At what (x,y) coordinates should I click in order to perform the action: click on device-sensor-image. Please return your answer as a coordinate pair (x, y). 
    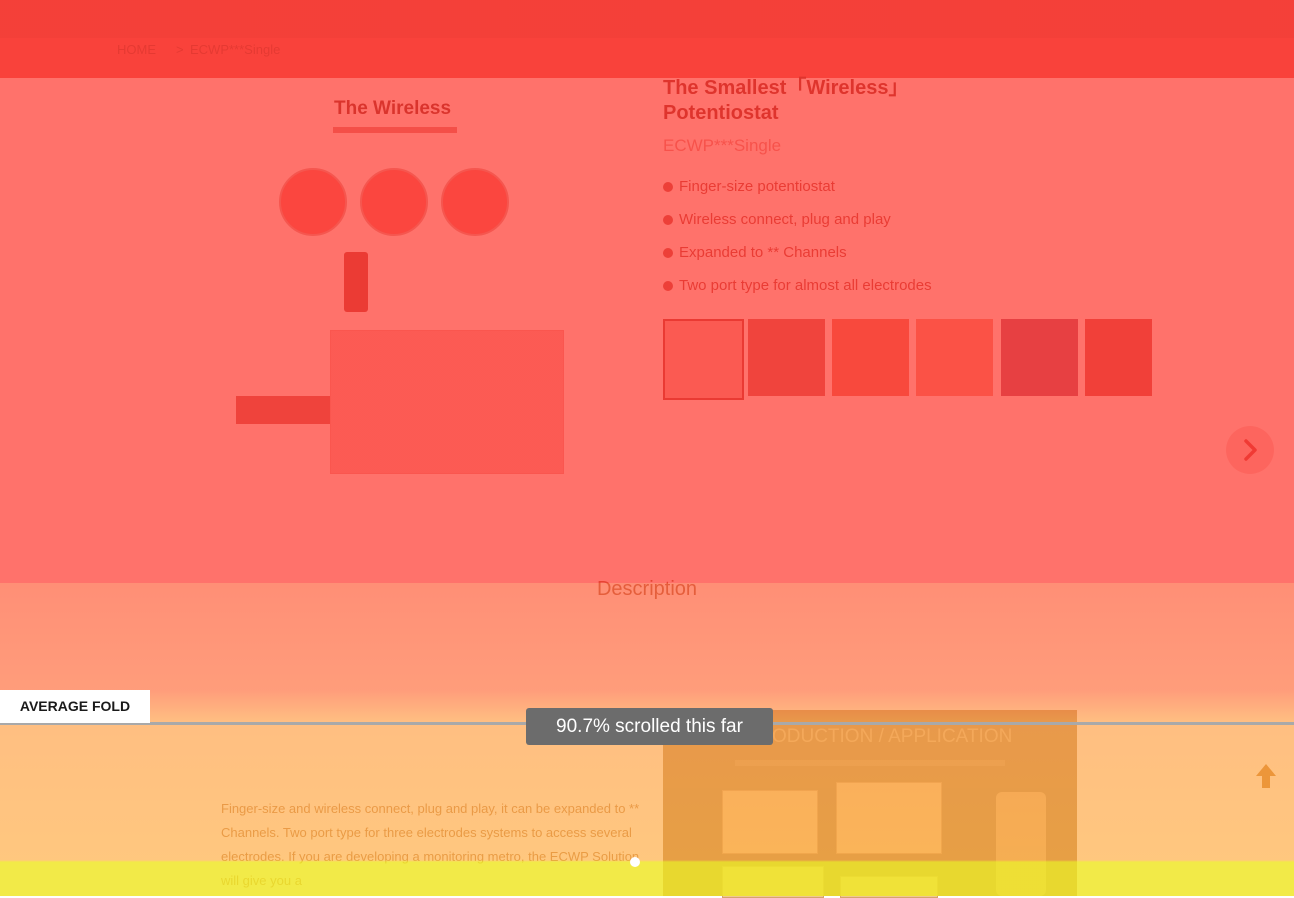
    Looking at the image, I should click on (356, 282).